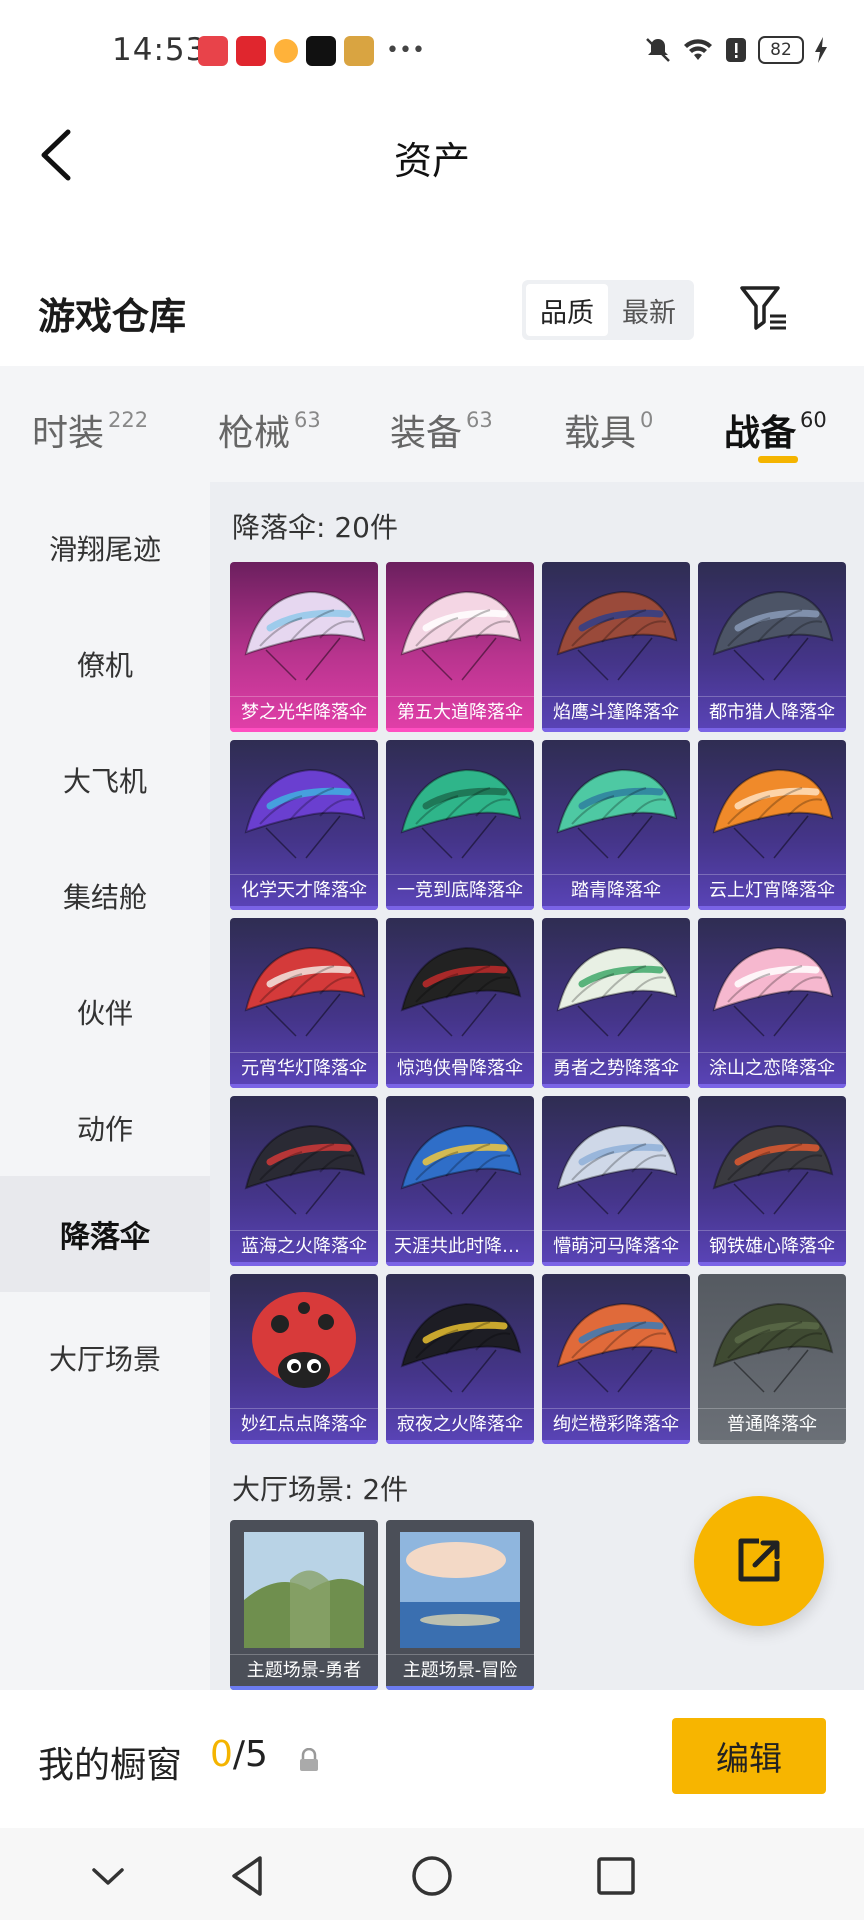 The image size is (864, 1920). I want to click on filter-icon, so click(764, 308).